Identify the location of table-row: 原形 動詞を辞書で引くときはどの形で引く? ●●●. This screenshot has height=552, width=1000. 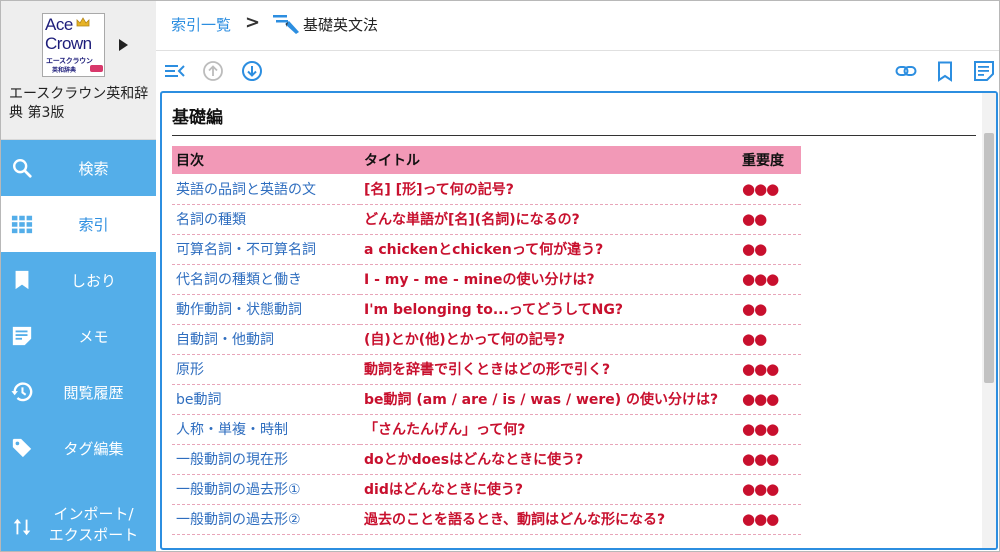
(486, 369).